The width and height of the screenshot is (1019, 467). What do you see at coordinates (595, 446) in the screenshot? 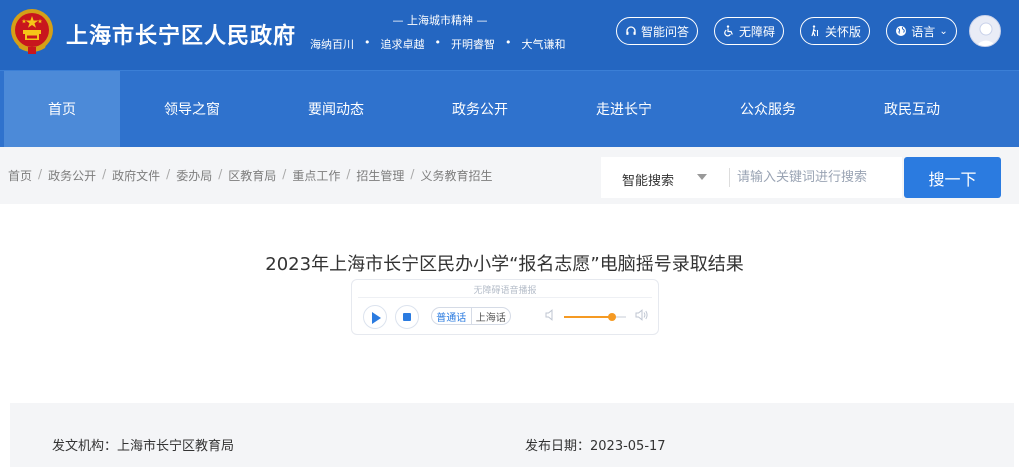
I see `publish-date: 发布日期：2023-05-17` at bounding box center [595, 446].